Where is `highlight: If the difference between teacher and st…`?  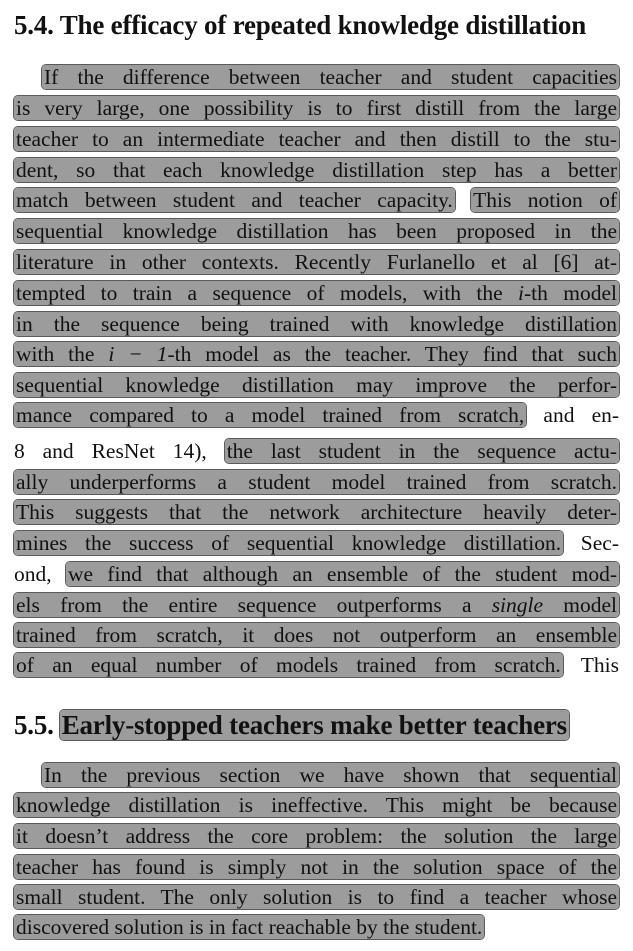
highlight: If the difference between teacher and st… is located at coordinates (330, 77).